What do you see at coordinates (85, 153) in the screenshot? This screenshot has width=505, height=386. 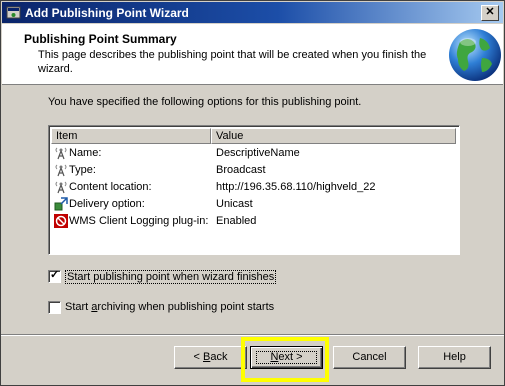 I see `item-name: Name:` at bounding box center [85, 153].